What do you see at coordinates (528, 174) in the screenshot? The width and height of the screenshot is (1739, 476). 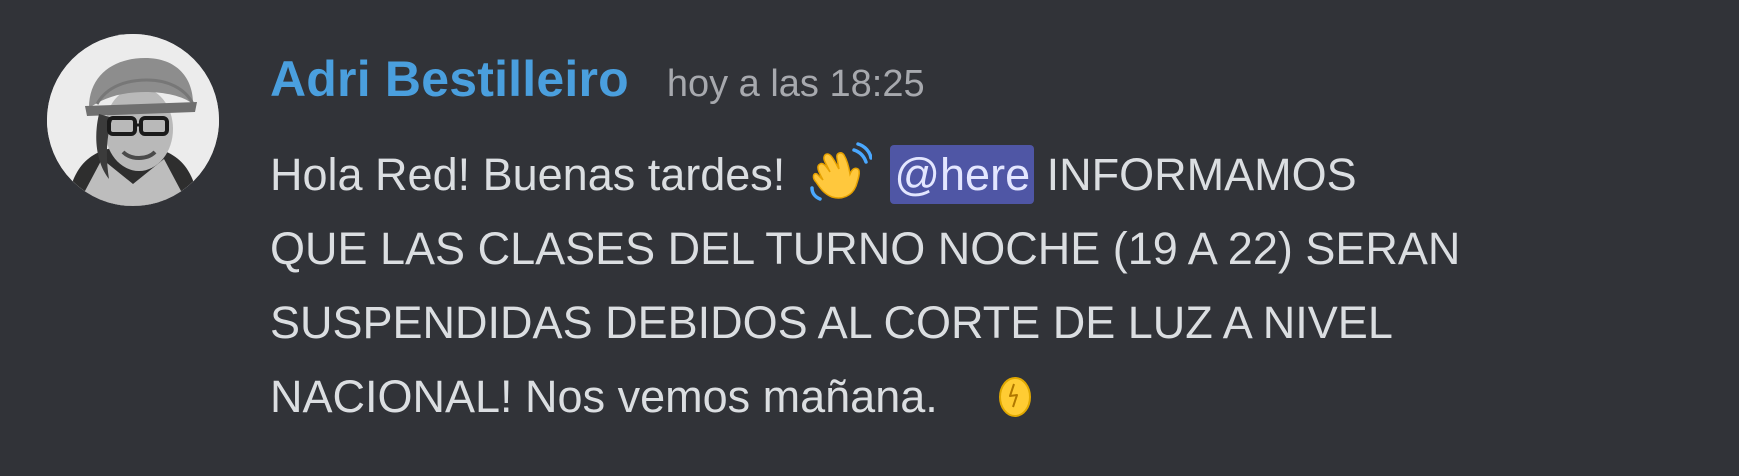 I see `message-text-greeting: Hola Red! Buenas tardes!` at bounding box center [528, 174].